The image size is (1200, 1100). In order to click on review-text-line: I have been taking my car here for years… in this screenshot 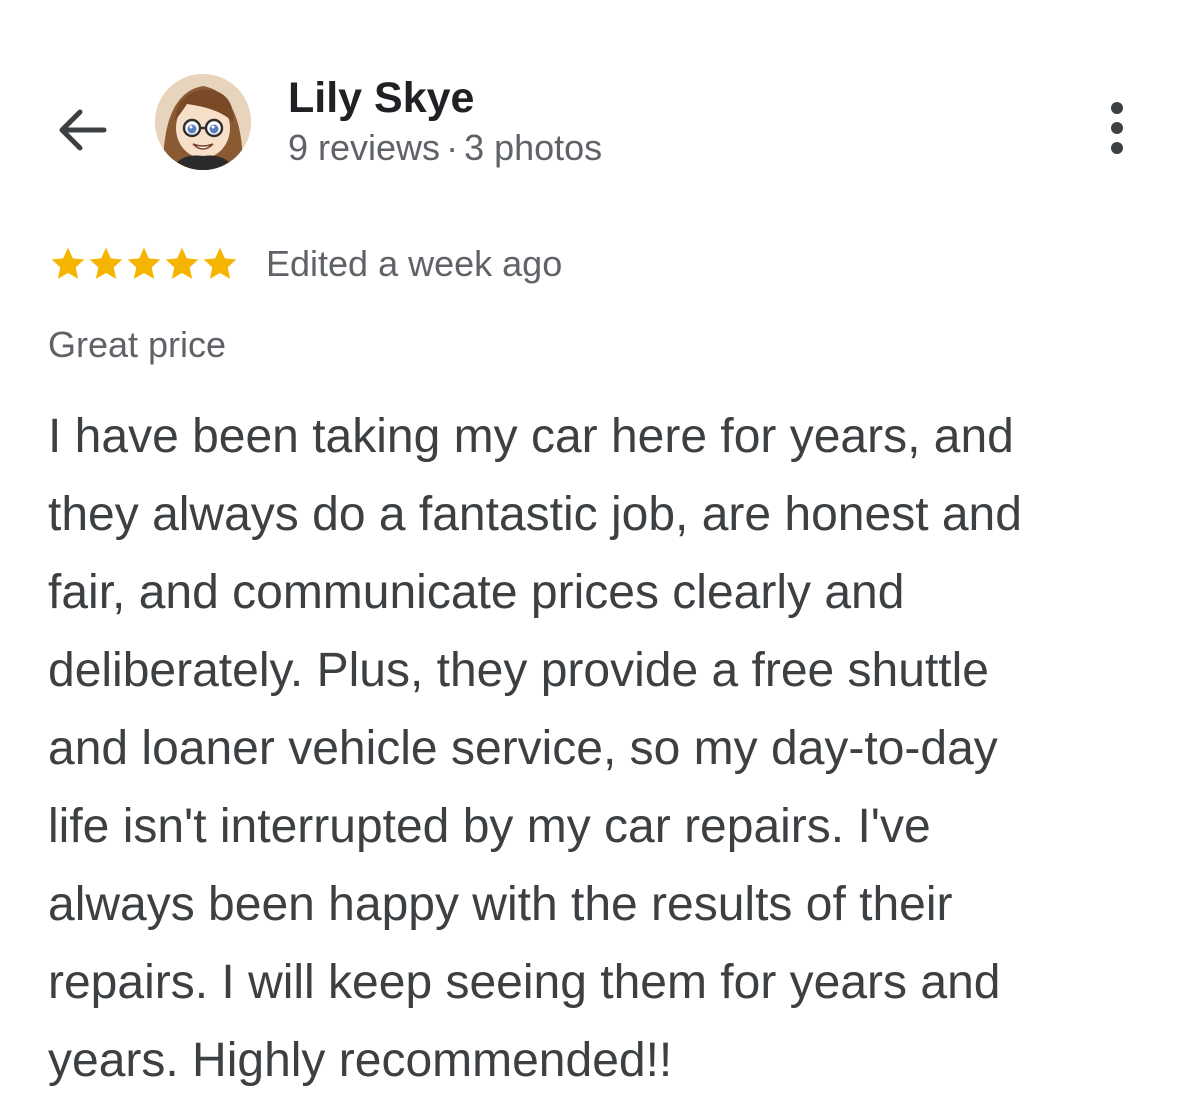, I will do `click(531, 436)`.